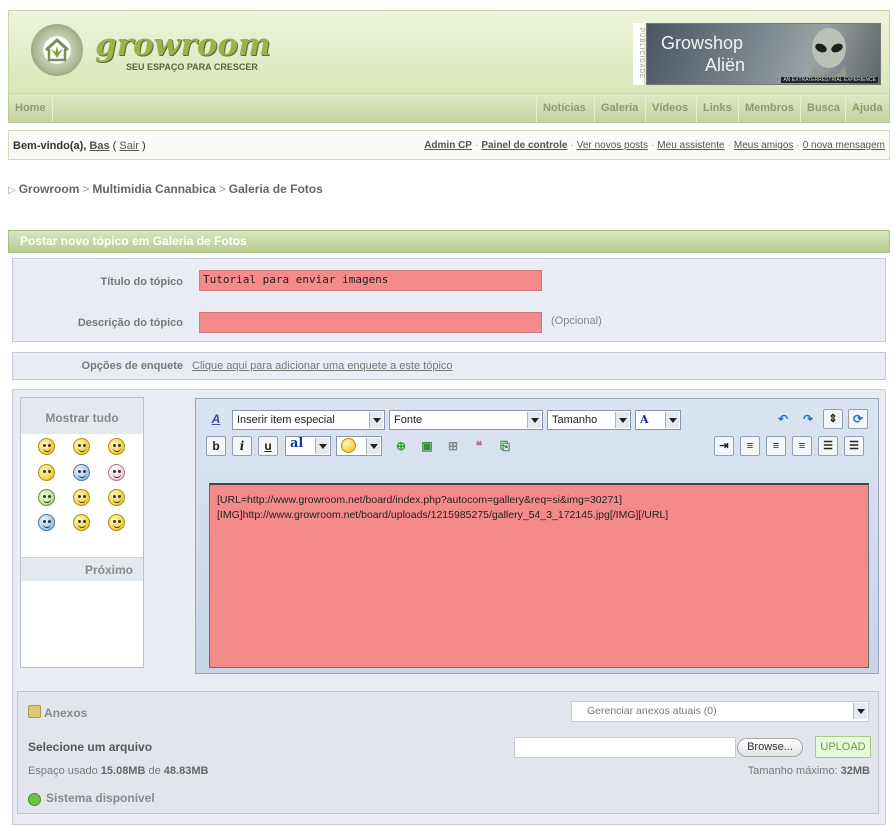 Image resolution: width=895 pixels, height=826 pixels. I want to click on nav-noticias: Notícias, so click(564, 108).